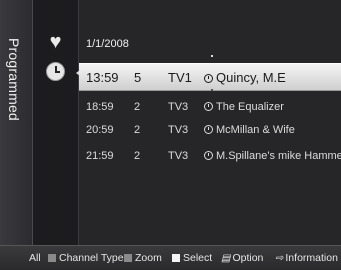  I want to click on hint-option: ▤ Option, so click(242, 258).